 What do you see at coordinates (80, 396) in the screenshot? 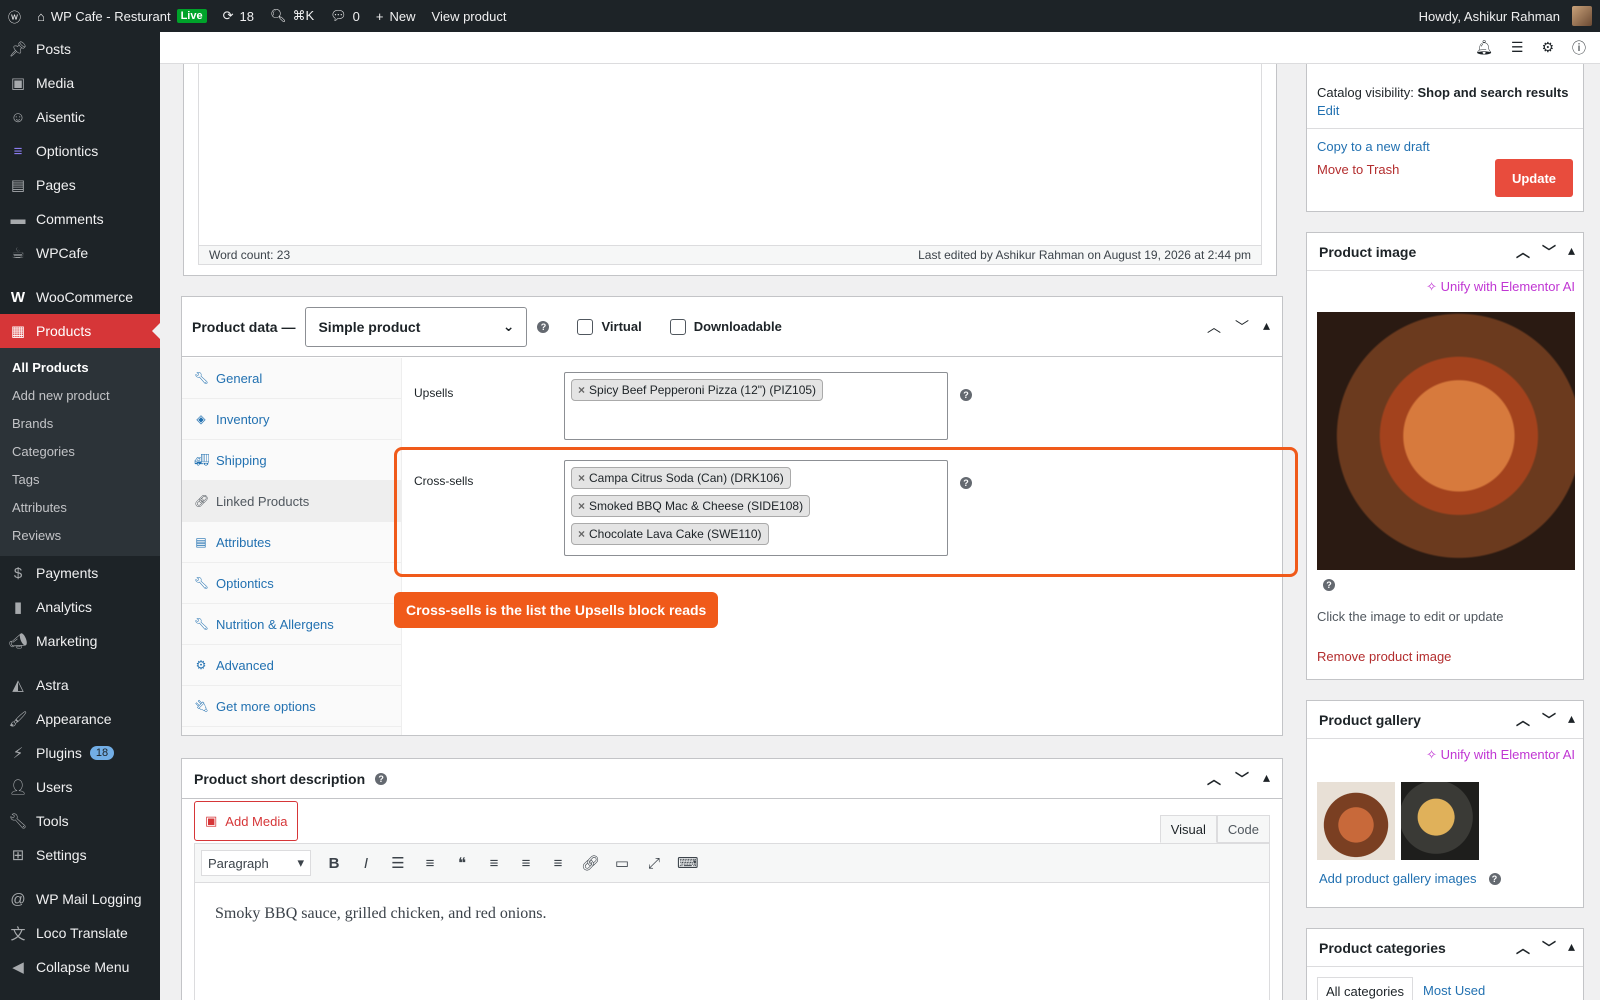
I see `submenu-add-new-product: Add new product` at bounding box center [80, 396].